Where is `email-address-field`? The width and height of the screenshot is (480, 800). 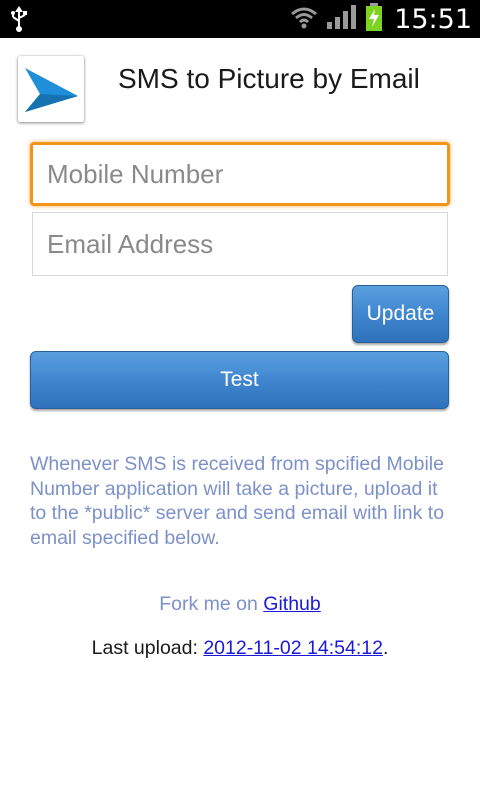 email-address-field is located at coordinates (240, 244).